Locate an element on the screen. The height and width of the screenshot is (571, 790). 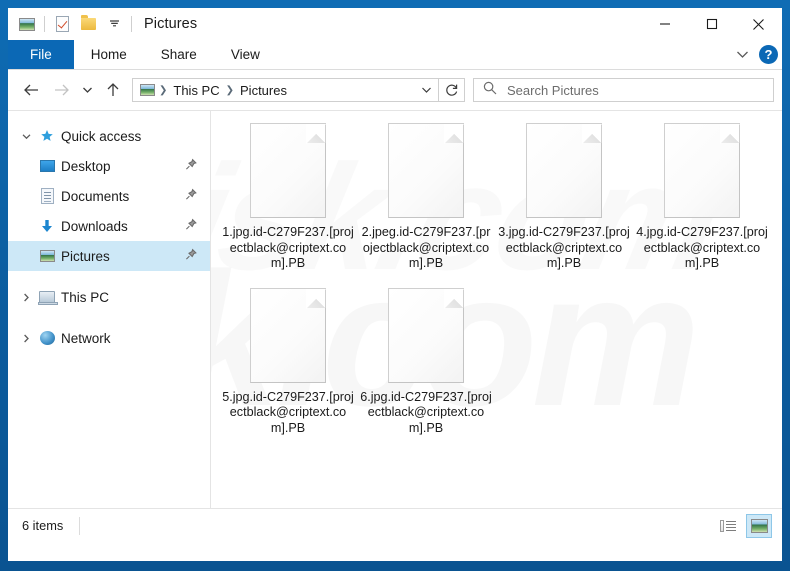
search-icon is located at coordinates (490, 90).